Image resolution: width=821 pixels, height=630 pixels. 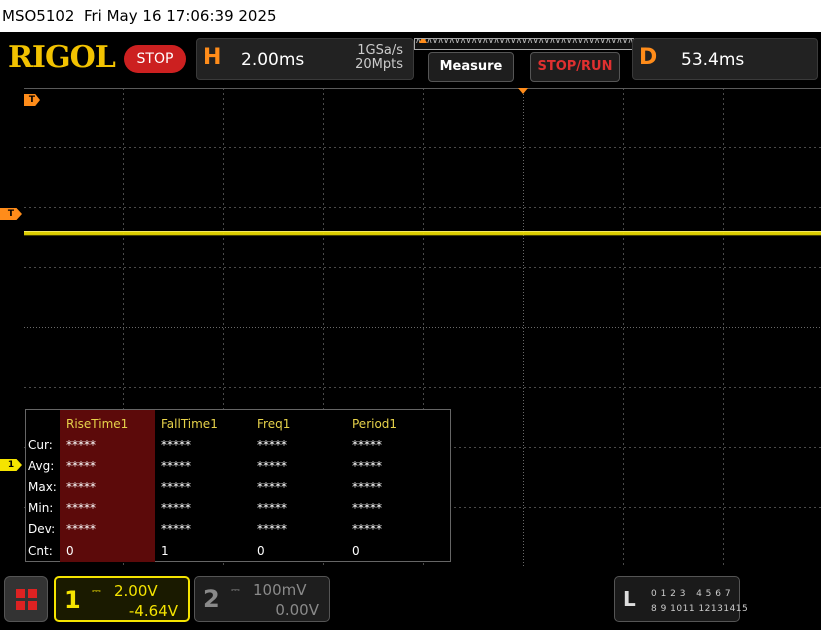 I want to click on ch2-scale: 100mV, so click(x=280, y=590).